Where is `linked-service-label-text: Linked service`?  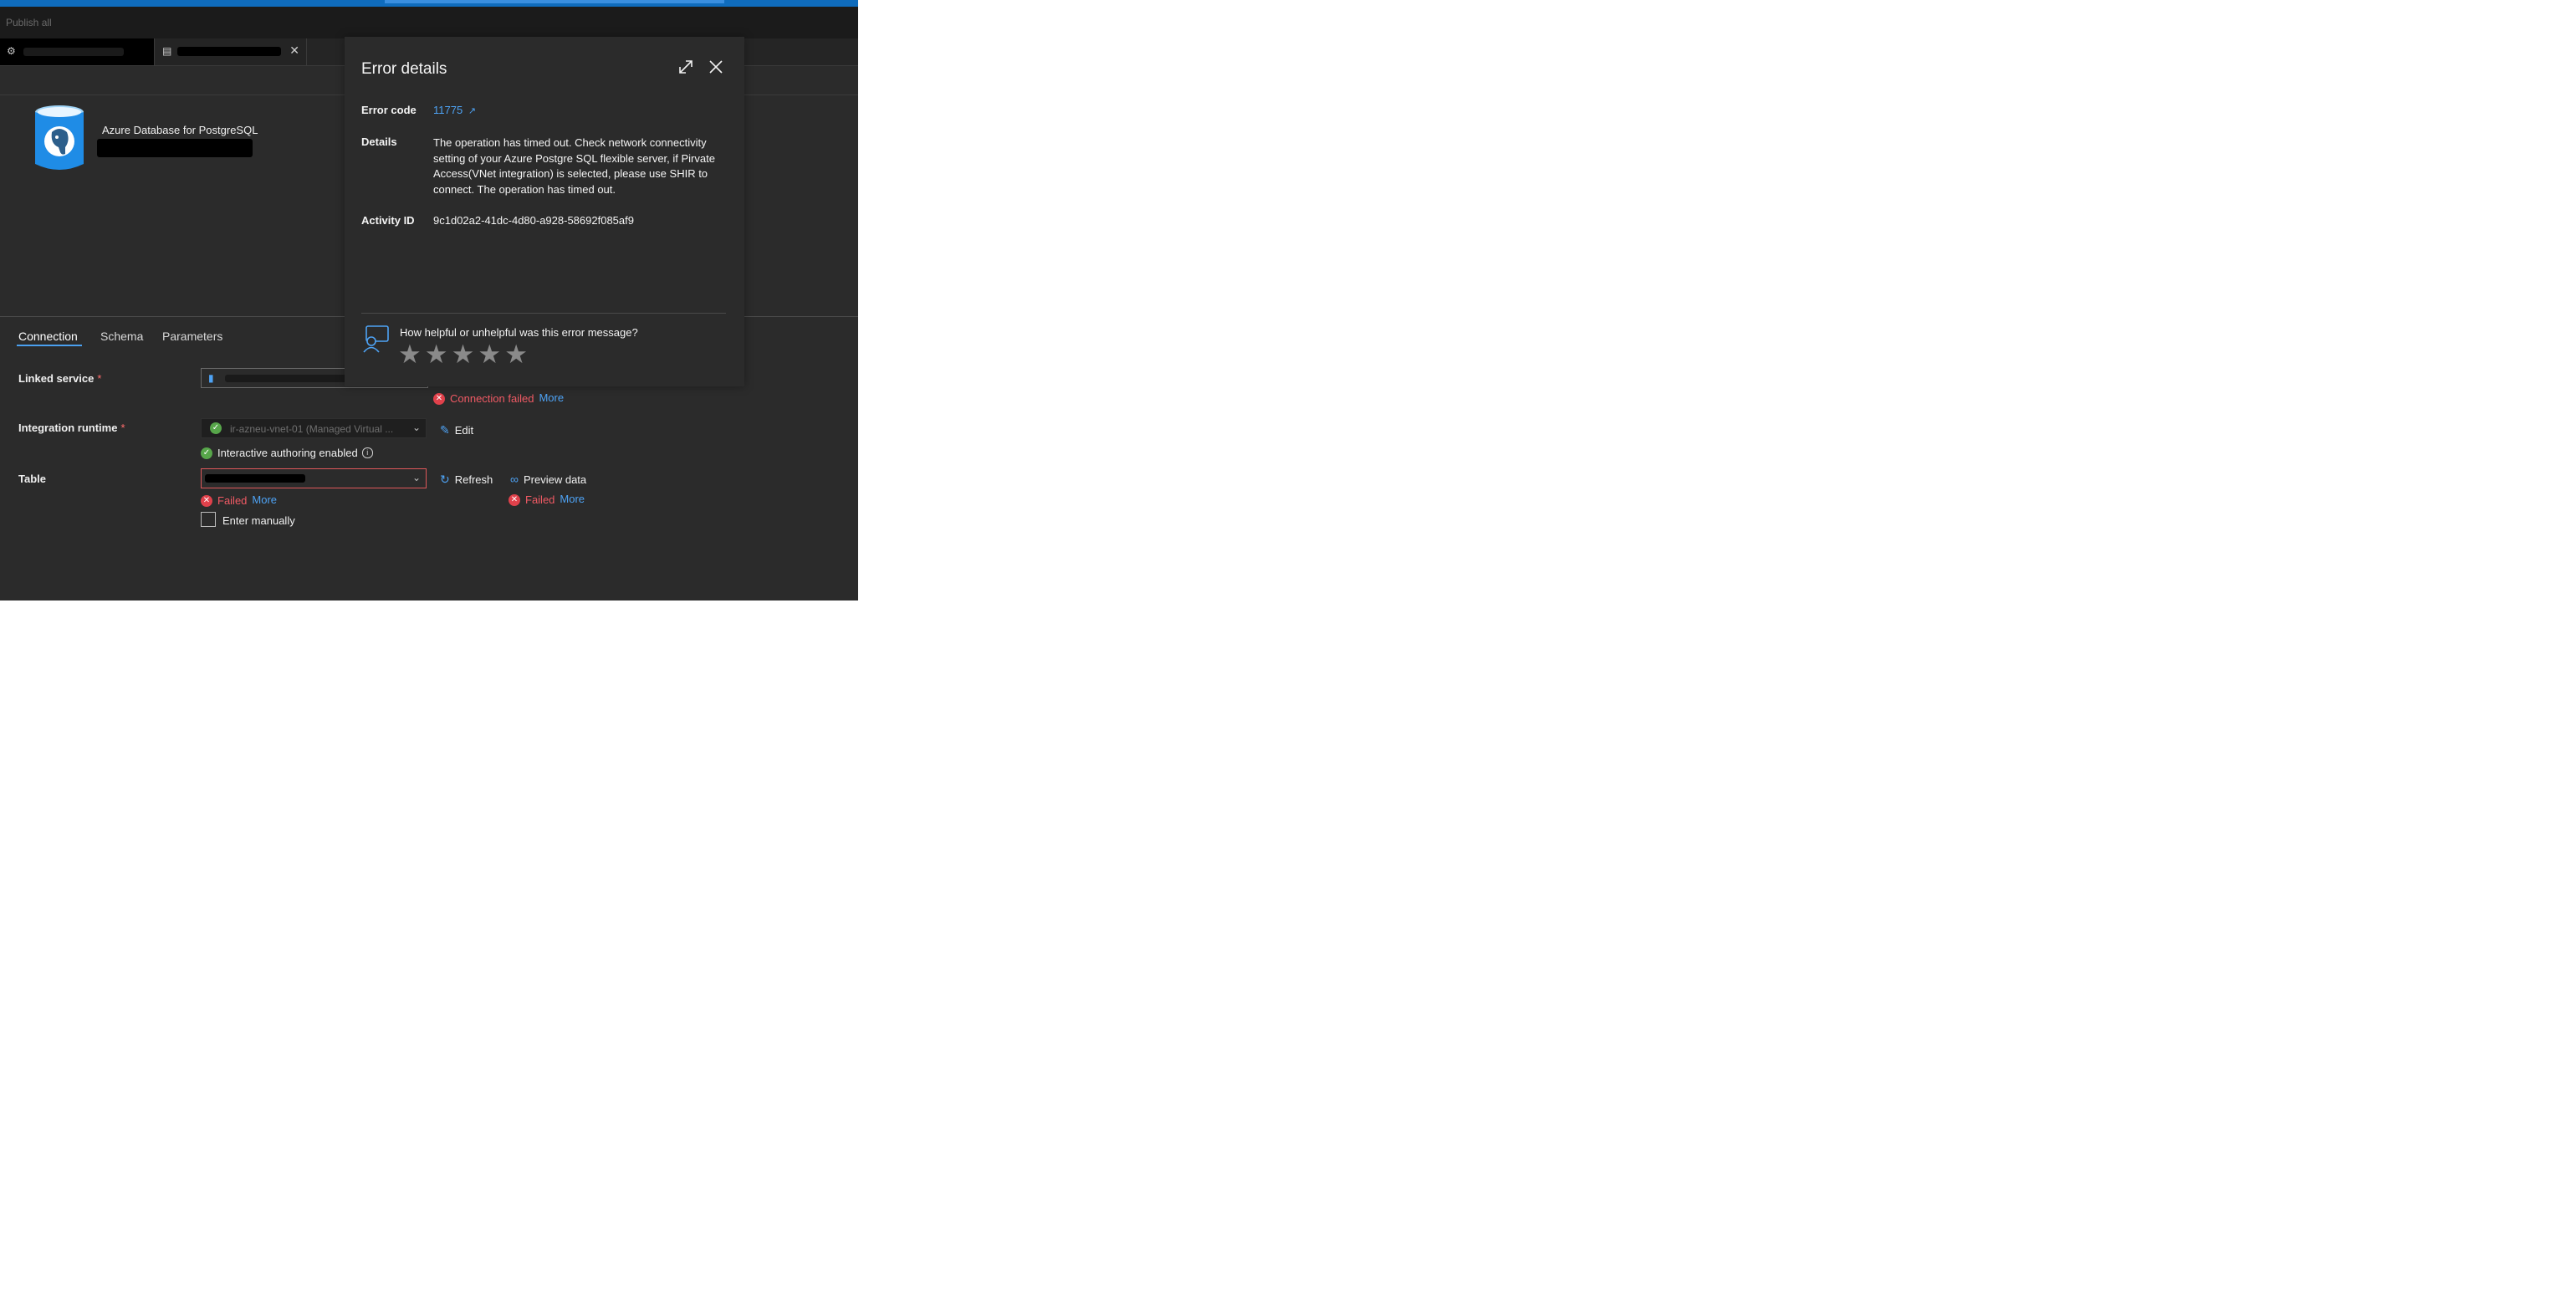 linked-service-label-text: Linked service is located at coordinates (56, 379).